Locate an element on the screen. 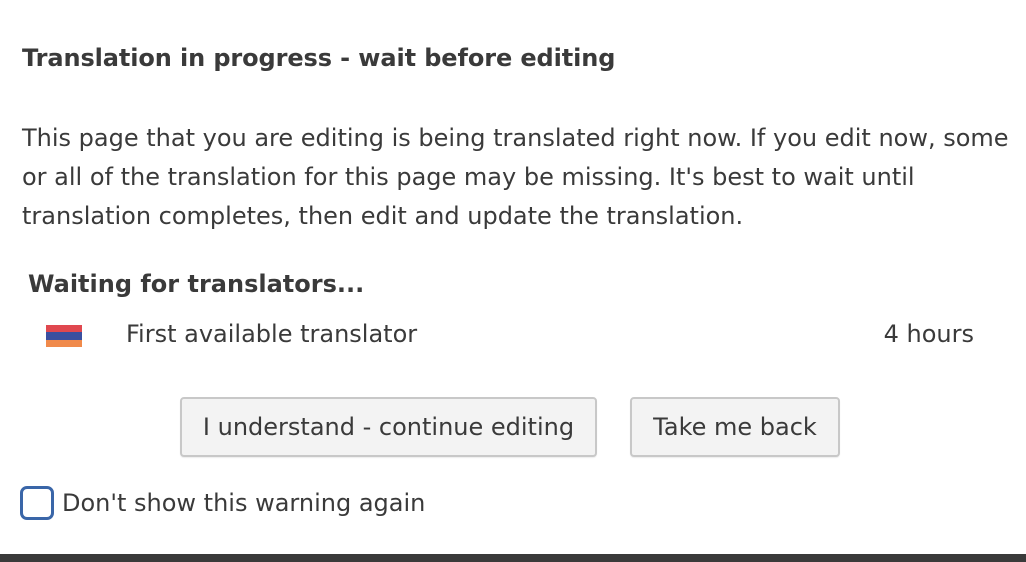 The image size is (1026, 562). dont-show-again-row: Don't show this warning again is located at coordinates (222, 503).